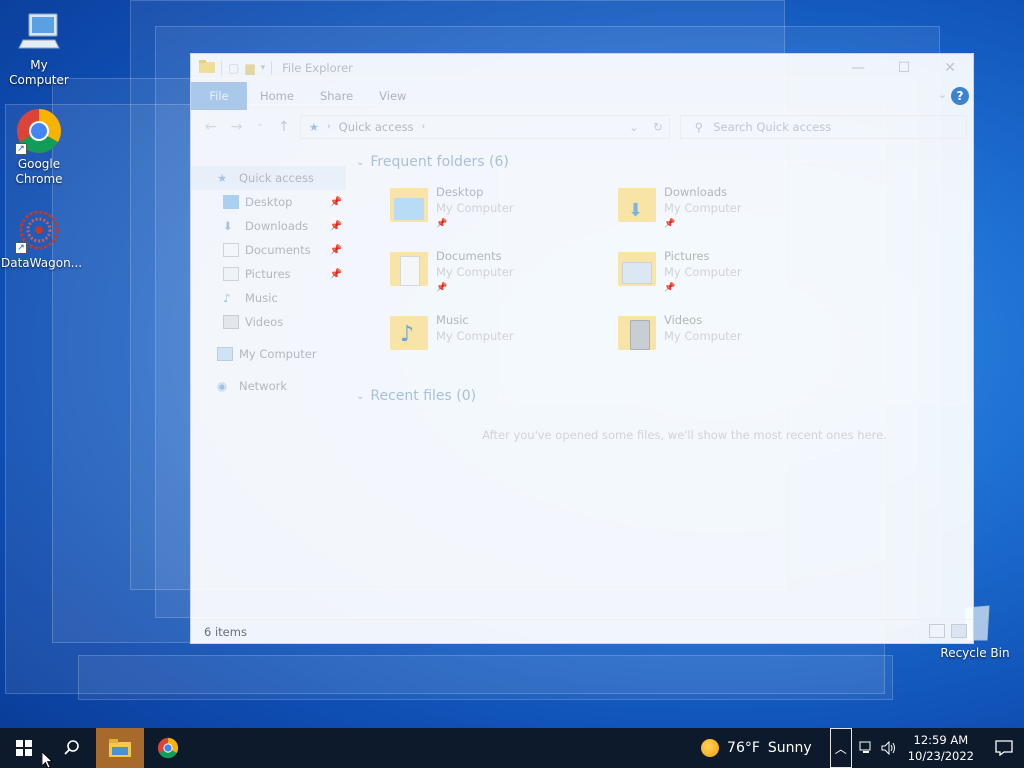 This screenshot has height=768, width=1024. I want to click on window-title: File Explorer, so click(317, 68).